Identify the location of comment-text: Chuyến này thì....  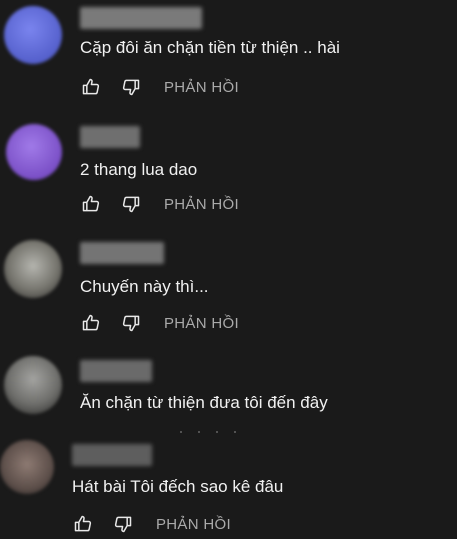
(144, 286).